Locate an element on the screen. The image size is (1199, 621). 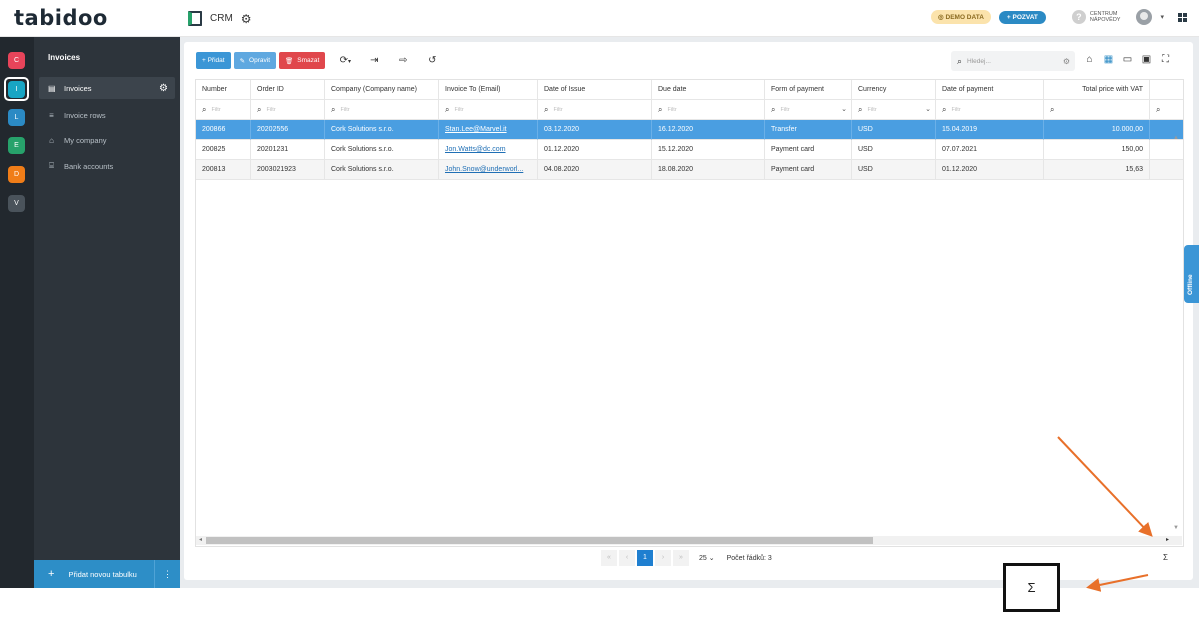
demo-data-badge: ◎ DEMO DATA is located at coordinates (961, 17).